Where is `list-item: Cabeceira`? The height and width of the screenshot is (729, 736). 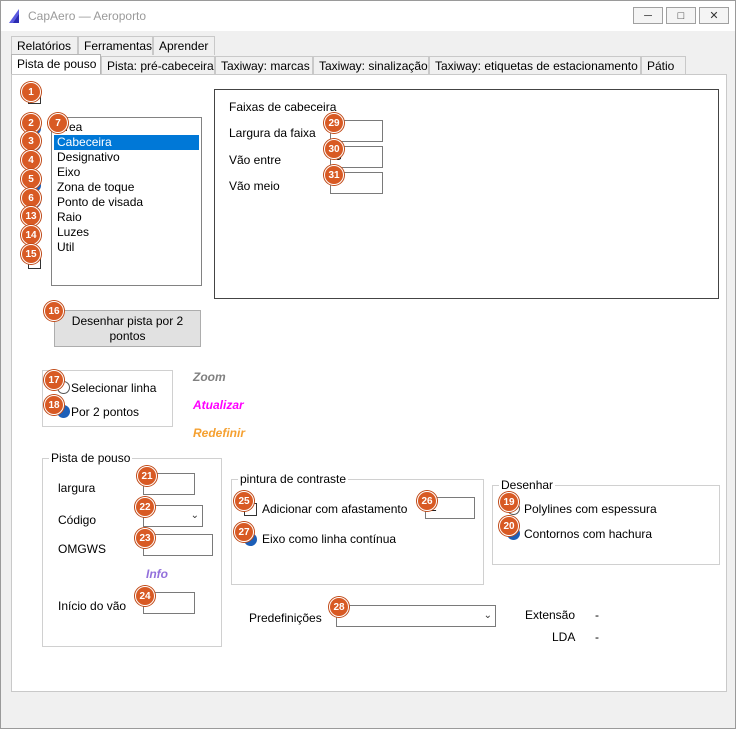
list-item: Cabeceira is located at coordinates (126, 142).